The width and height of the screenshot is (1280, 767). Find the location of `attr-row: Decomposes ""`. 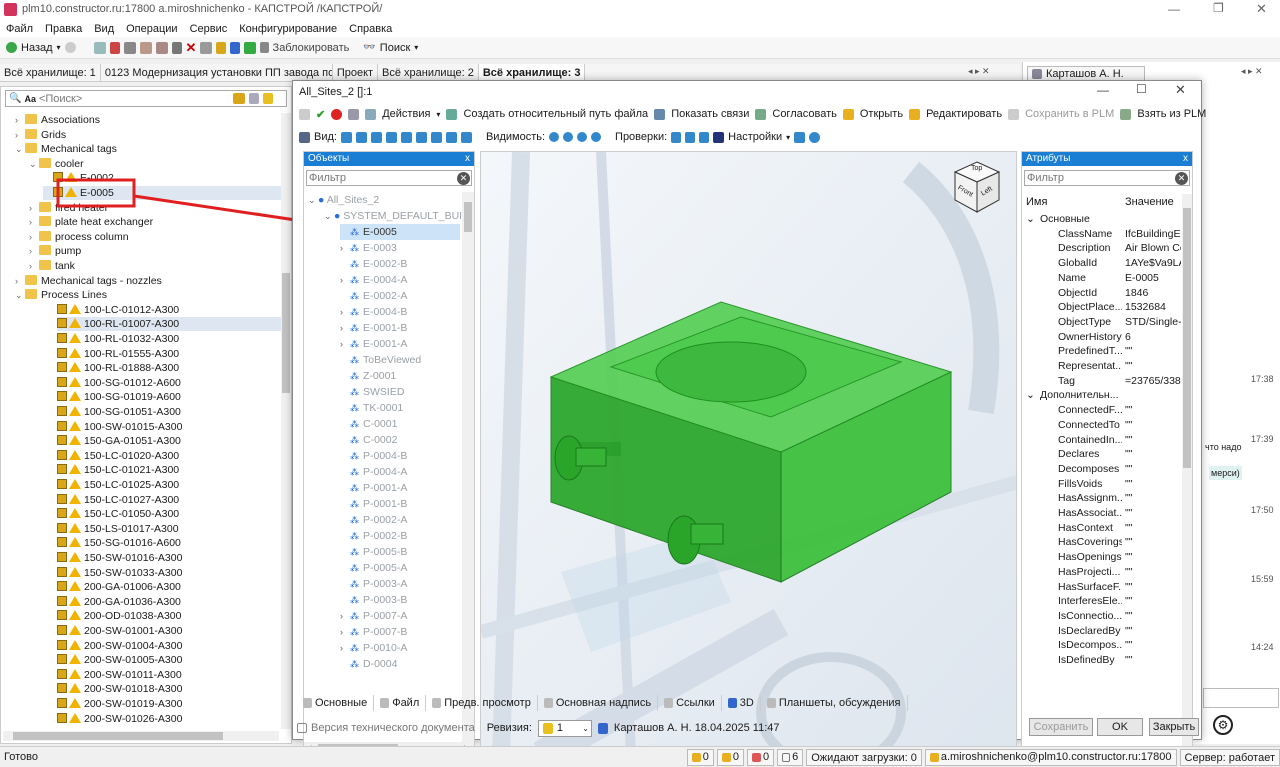

attr-row: Decomposes "" is located at coordinates (1102, 469).